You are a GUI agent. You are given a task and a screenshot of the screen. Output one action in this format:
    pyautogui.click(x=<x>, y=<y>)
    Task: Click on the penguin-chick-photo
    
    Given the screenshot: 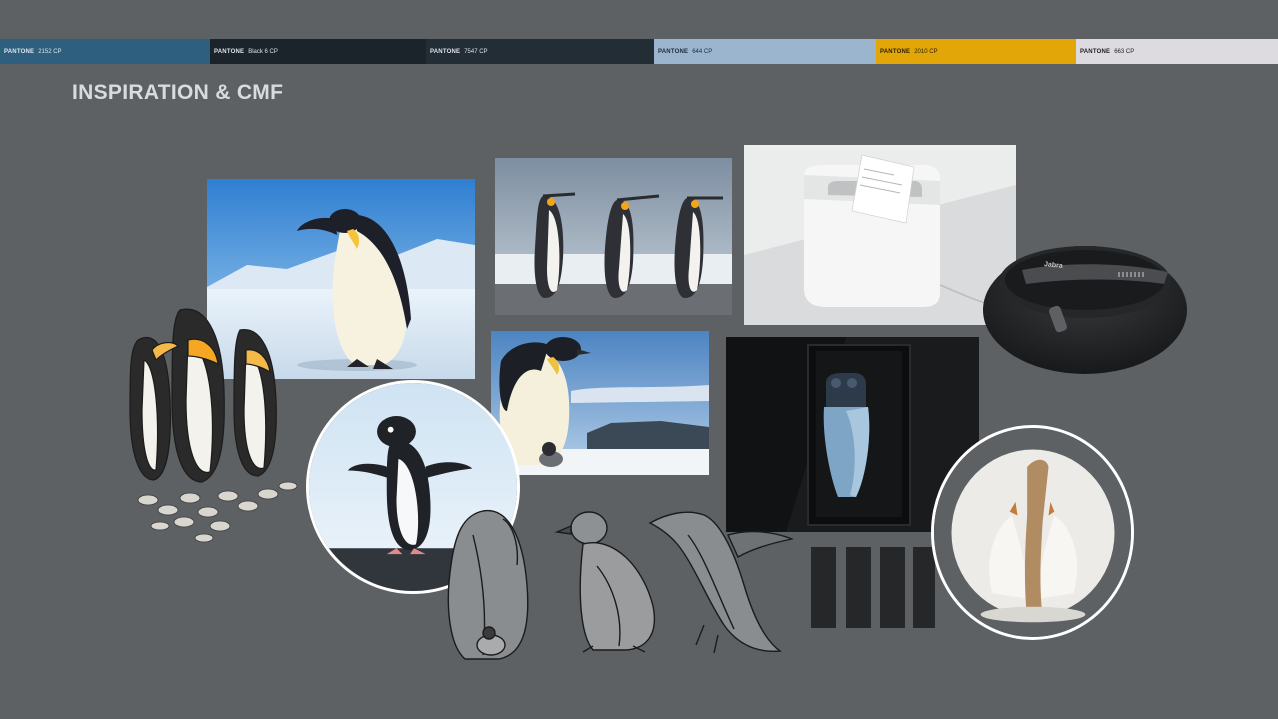 What is the action you would take?
    pyautogui.click(x=600, y=403)
    